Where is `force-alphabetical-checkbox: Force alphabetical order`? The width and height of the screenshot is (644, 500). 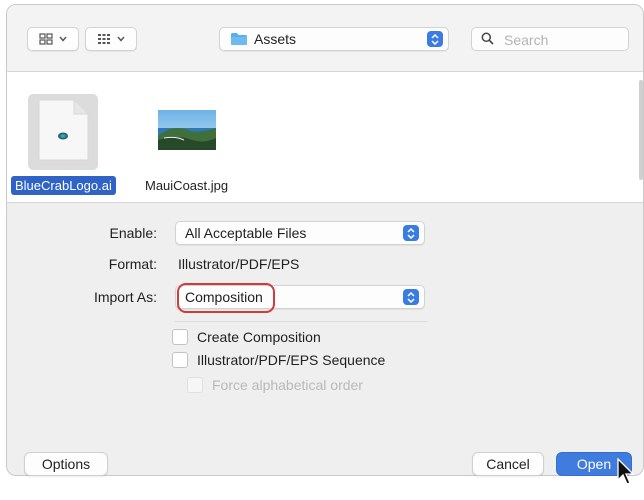
force-alphabetical-checkbox: Force alphabetical order is located at coordinates (275, 385).